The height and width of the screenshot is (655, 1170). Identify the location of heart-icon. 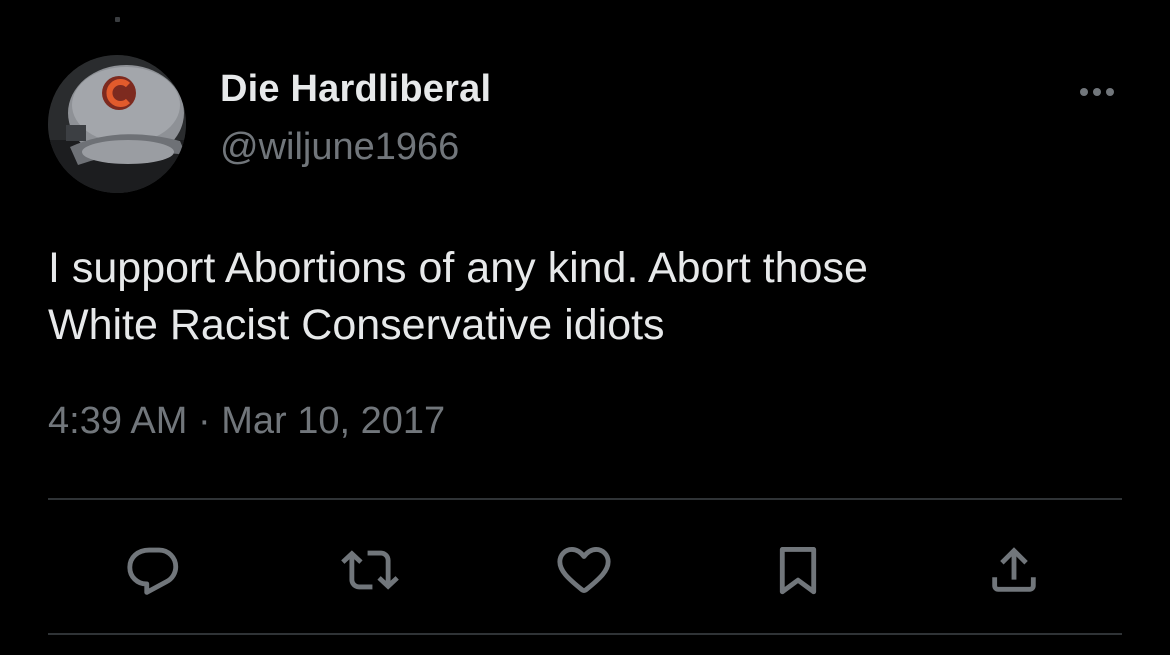
(584, 570).